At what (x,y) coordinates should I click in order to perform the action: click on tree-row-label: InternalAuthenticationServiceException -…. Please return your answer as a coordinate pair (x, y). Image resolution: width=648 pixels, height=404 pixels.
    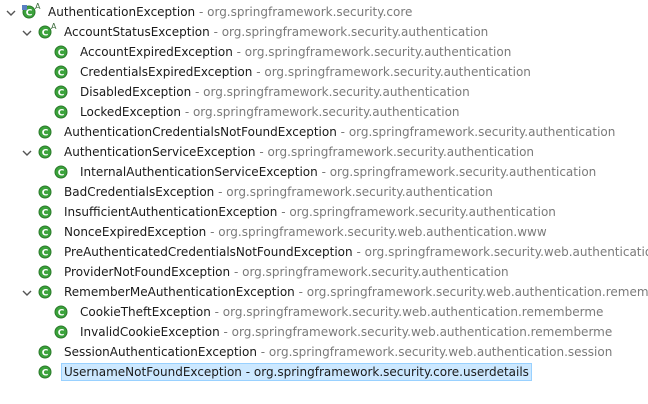
    Looking at the image, I should click on (338, 172).